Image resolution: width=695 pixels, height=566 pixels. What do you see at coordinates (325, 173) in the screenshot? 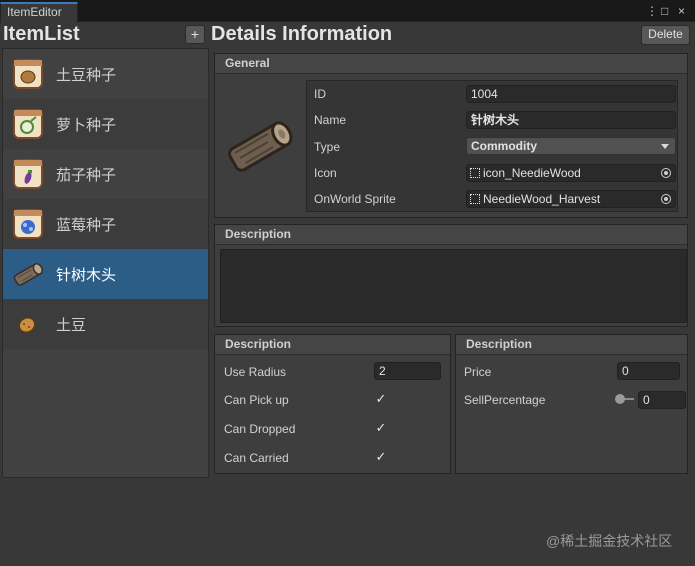
I see `icon-label: Icon` at bounding box center [325, 173].